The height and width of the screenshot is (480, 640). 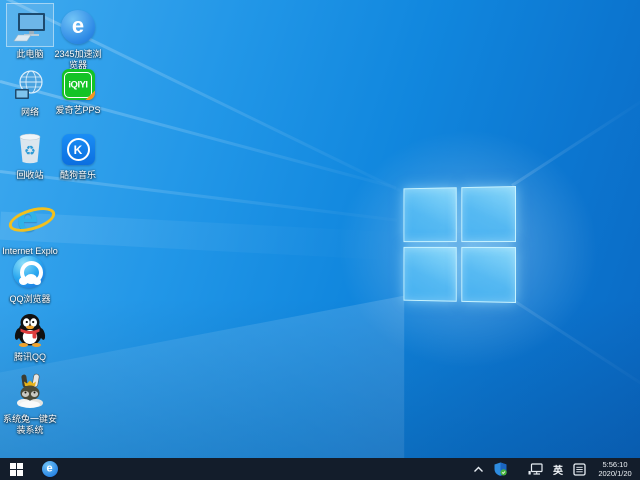 I want to click on clock-date: 2020/1/20, so click(x=615, y=473).